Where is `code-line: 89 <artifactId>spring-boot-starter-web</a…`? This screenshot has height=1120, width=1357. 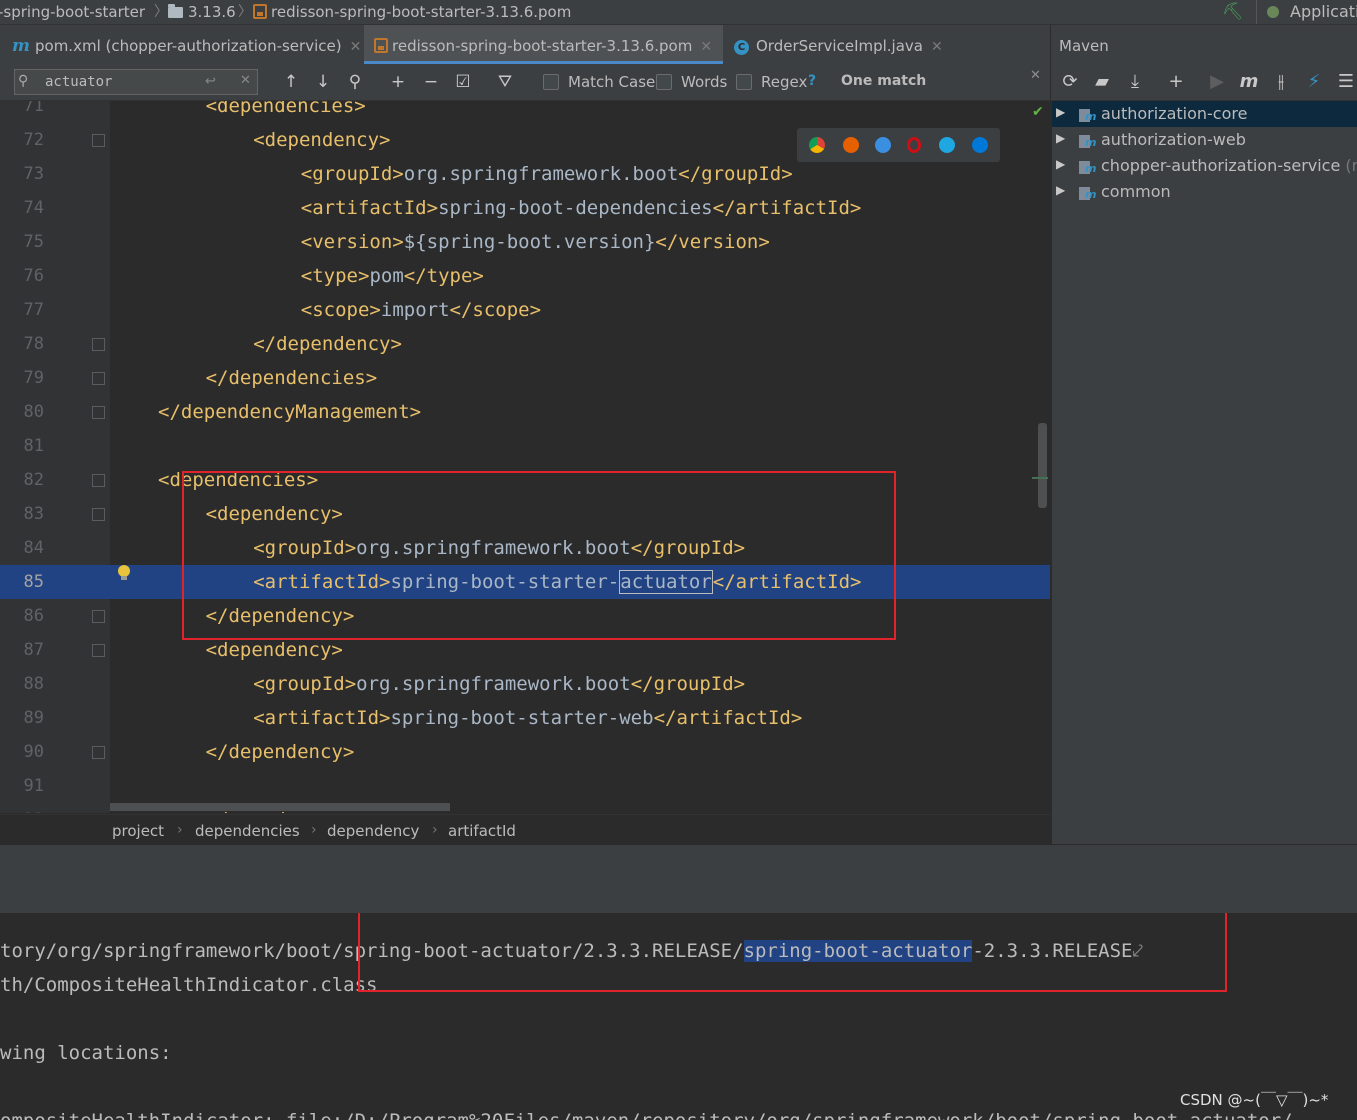 code-line: 89 <artifactId>spring-boot-starter-web</a… is located at coordinates (525, 718).